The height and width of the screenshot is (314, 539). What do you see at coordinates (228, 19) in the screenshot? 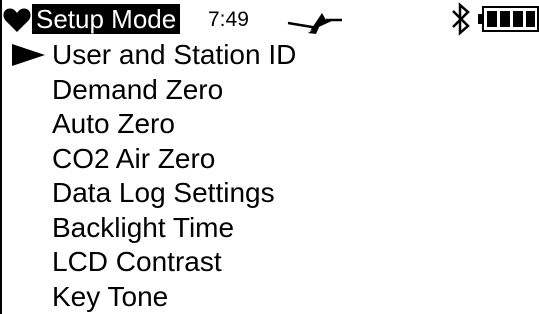
I see `clock: 7:49` at bounding box center [228, 19].